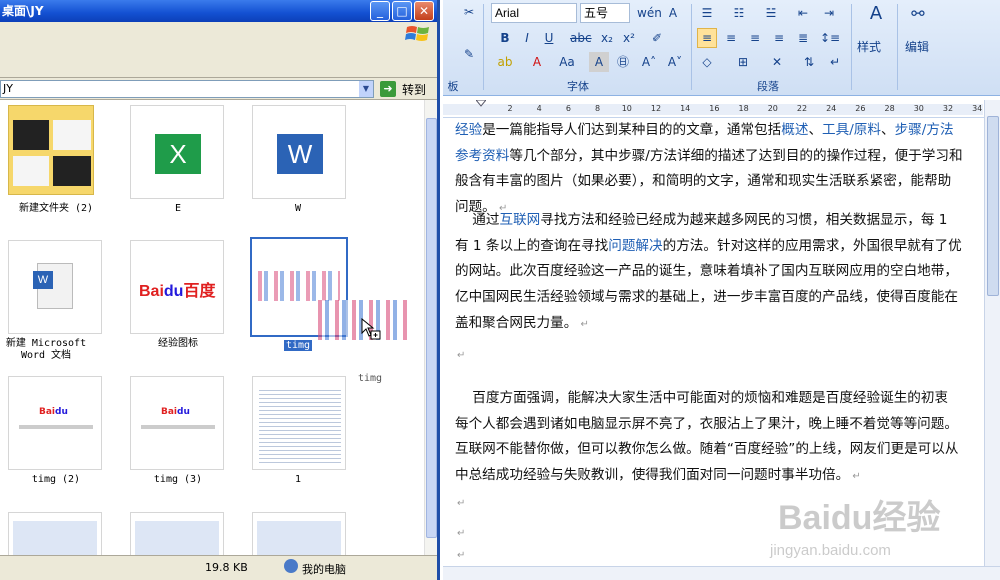 This screenshot has height=580, width=1000. What do you see at coordinates (803, 13) in the screenshot?
I see `decrease-indent-icon: ⇤` at bounding box center [803, 13].